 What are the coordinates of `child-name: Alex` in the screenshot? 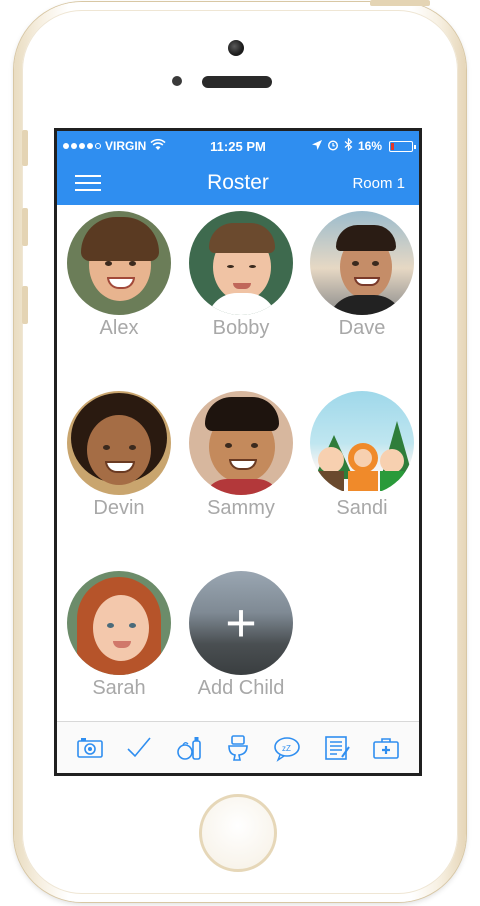 It's located at (119, 328).